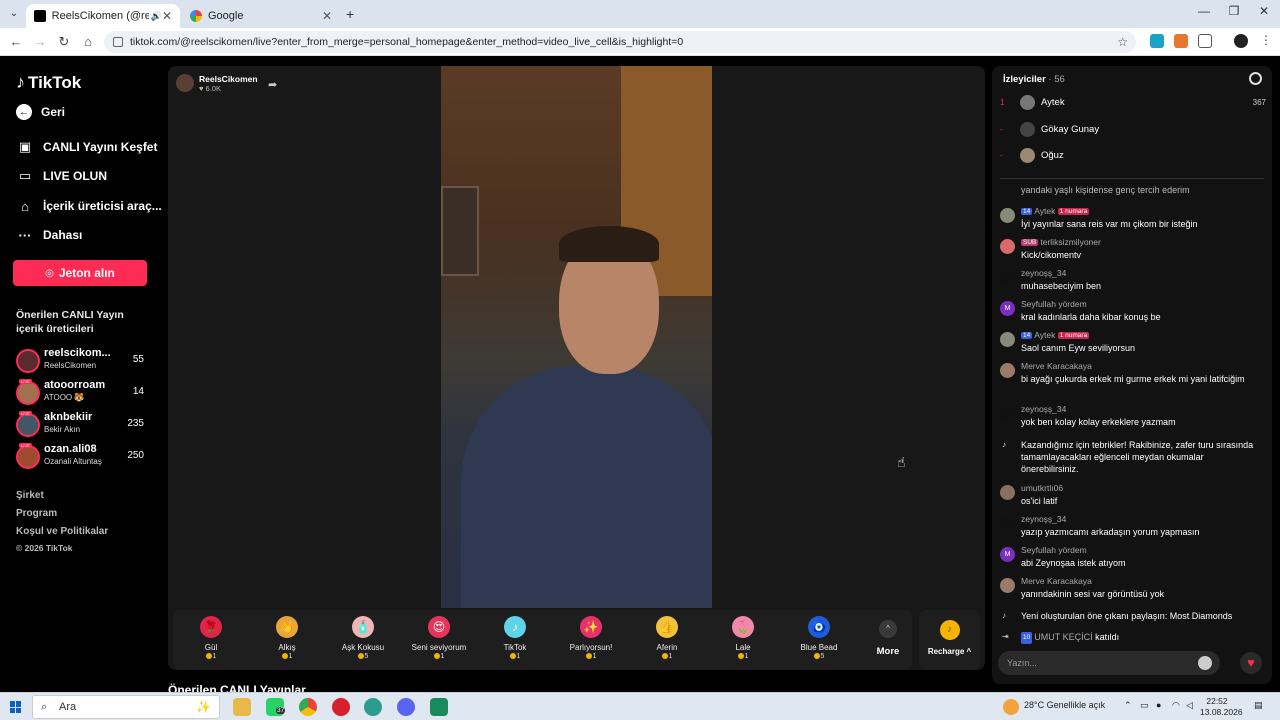 The height and width of the screenshot is (720, 1280). Describe the element at coordinates (1204, 11) in the screenshot. I see `minimize-icon: —` at that location.